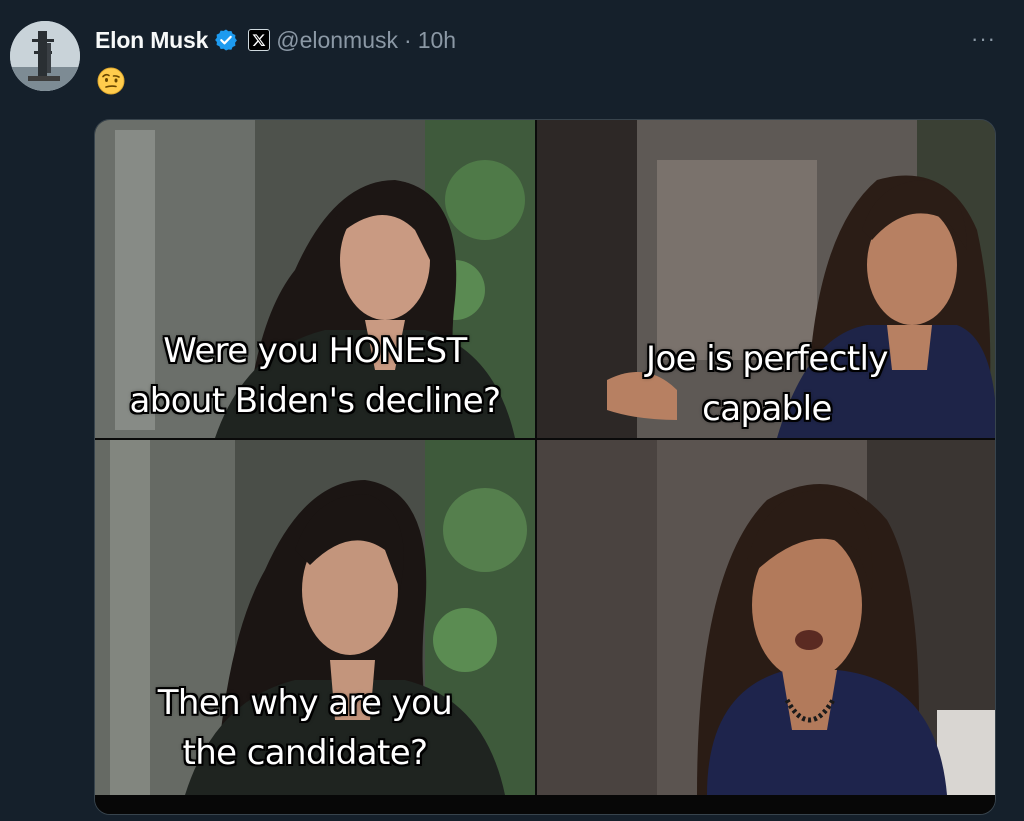  I want to click on avatar, so click(45, 56).